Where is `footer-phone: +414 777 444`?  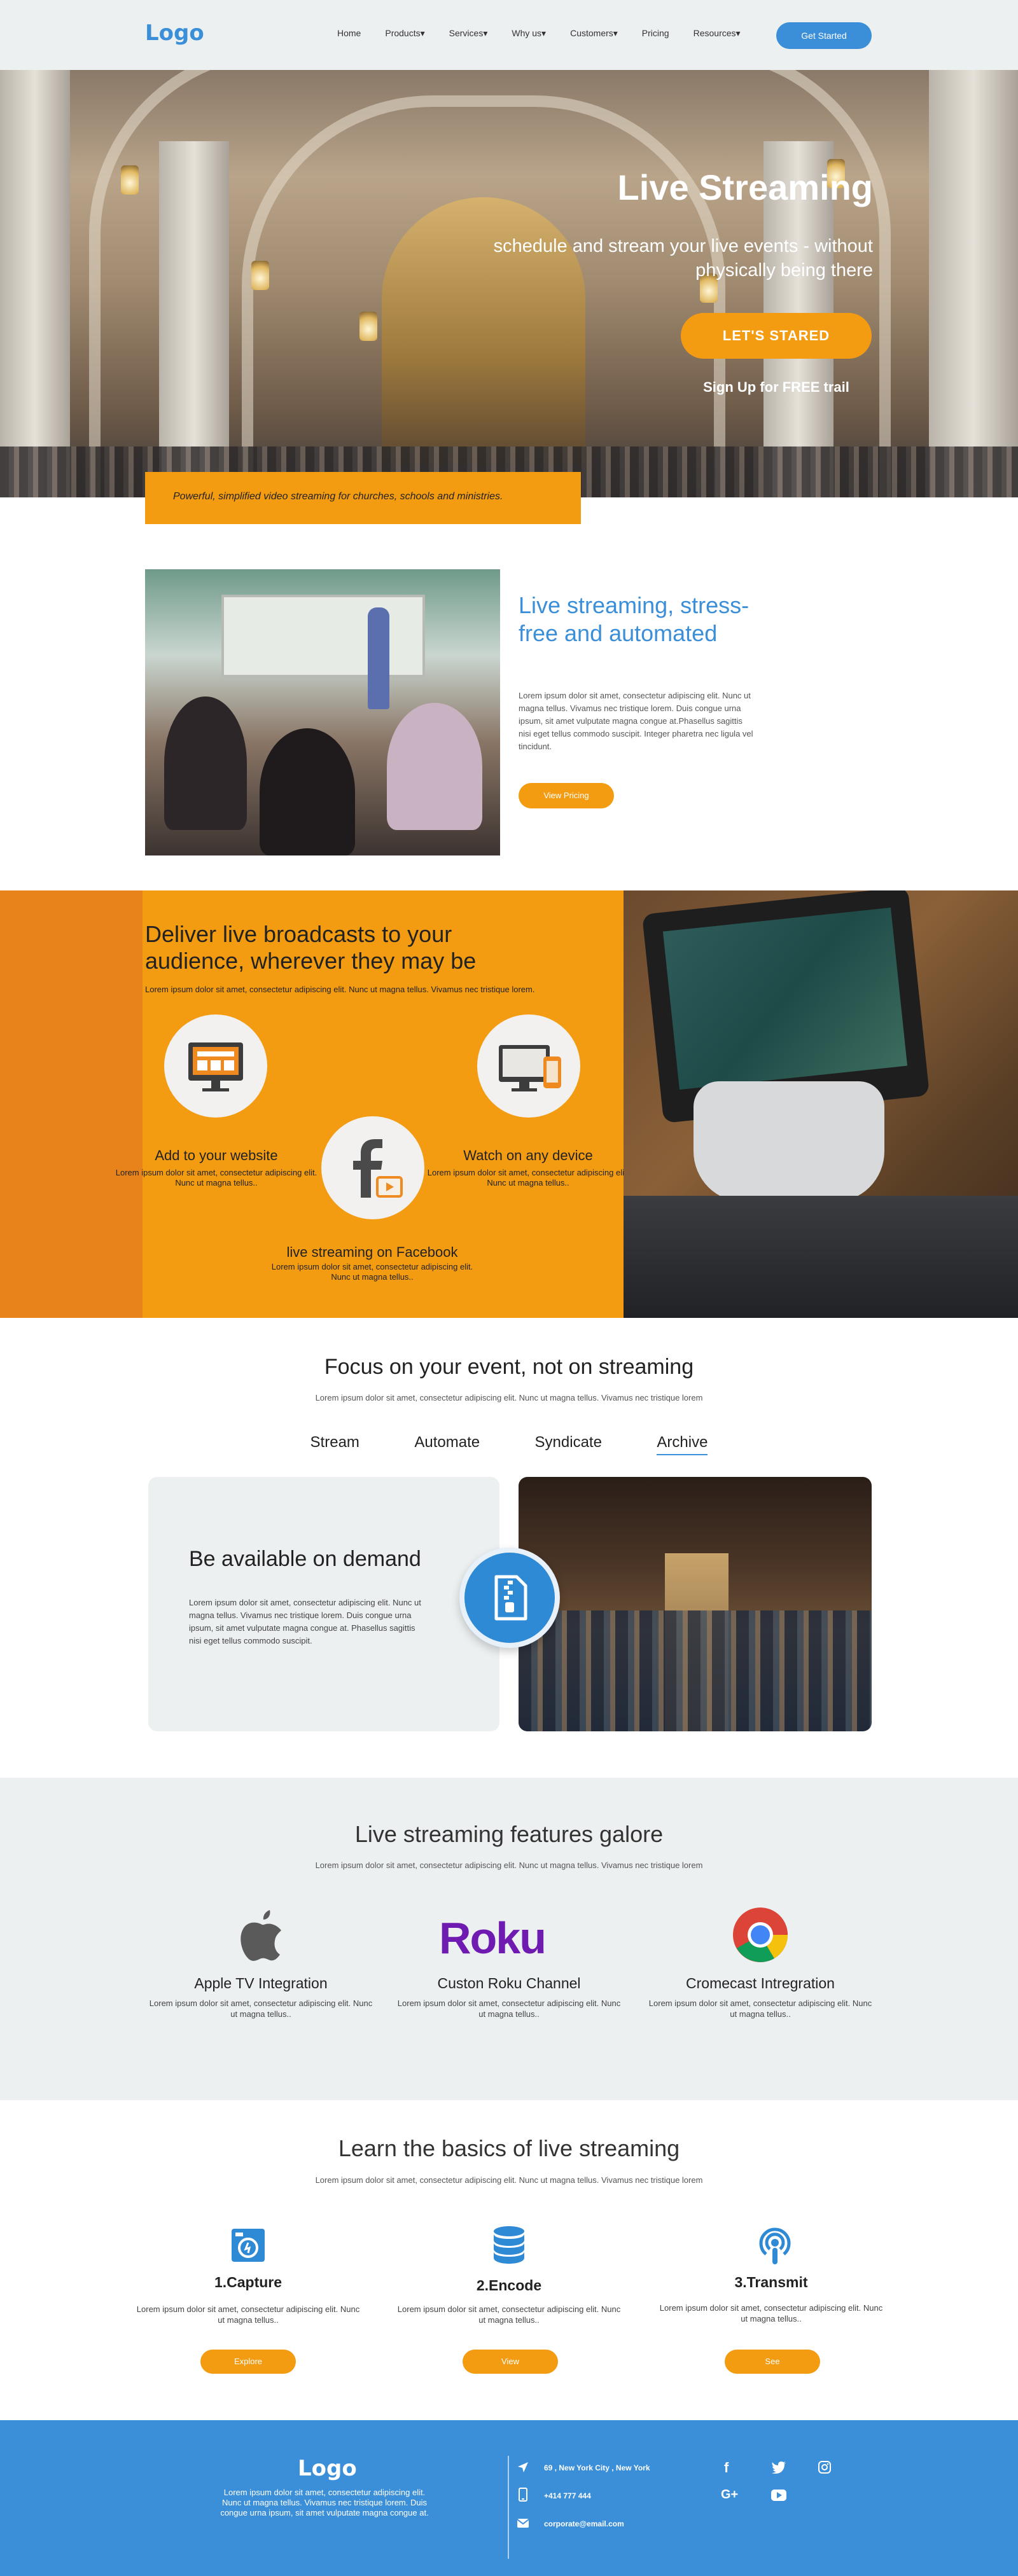
footer-phone: +414 777 444 is located at coordinates (567, 2495).